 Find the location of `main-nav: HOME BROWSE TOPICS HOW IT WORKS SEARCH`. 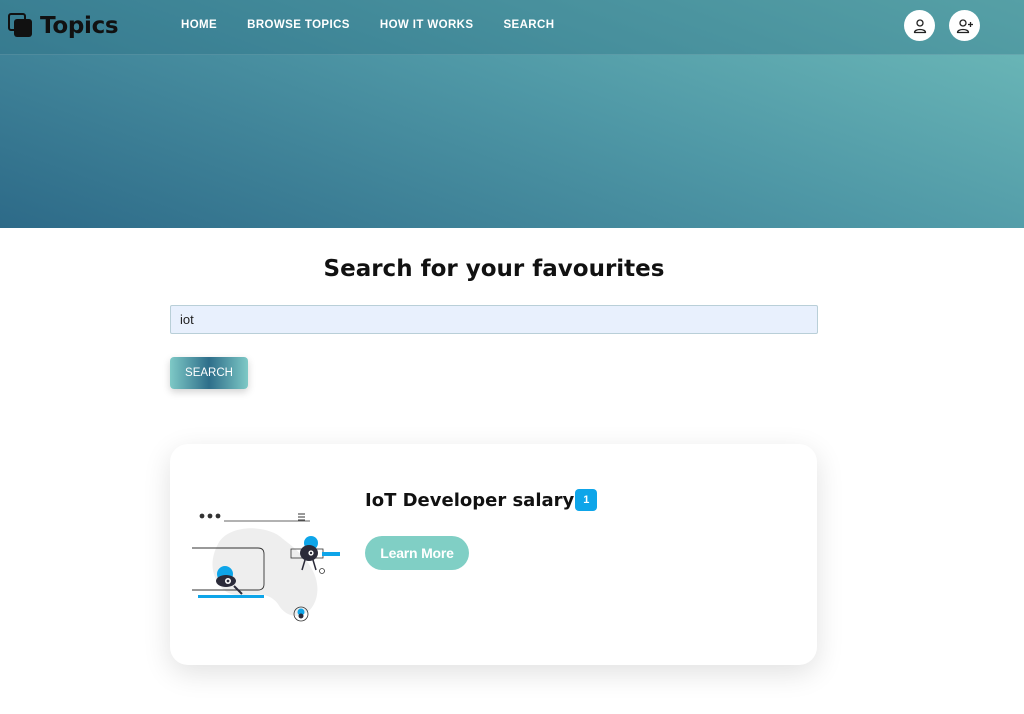

main-nav: HOME BROWSE TOPICS HOW IT WORKS SEARCH is located at coordinates (367, 25).